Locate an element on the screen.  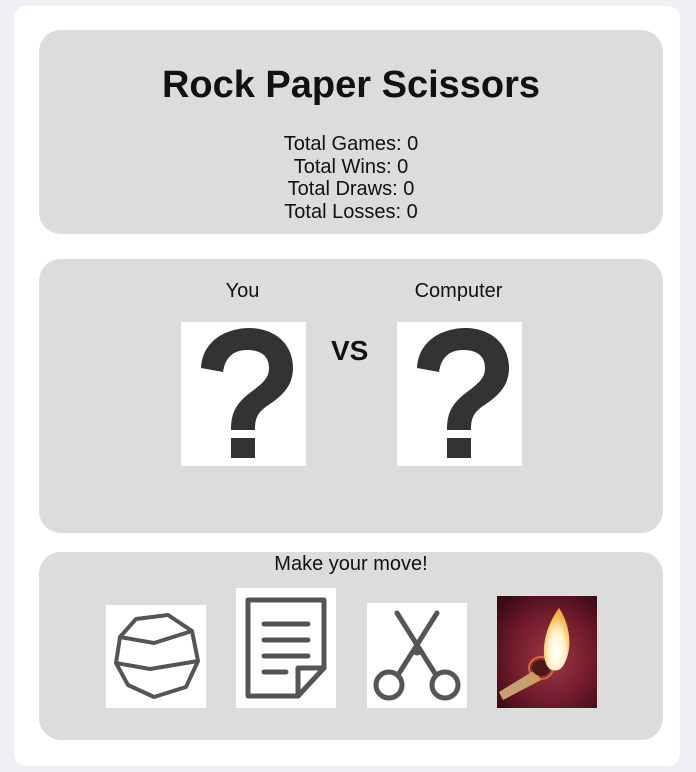
rock-button is located at coordinates (156, 656).